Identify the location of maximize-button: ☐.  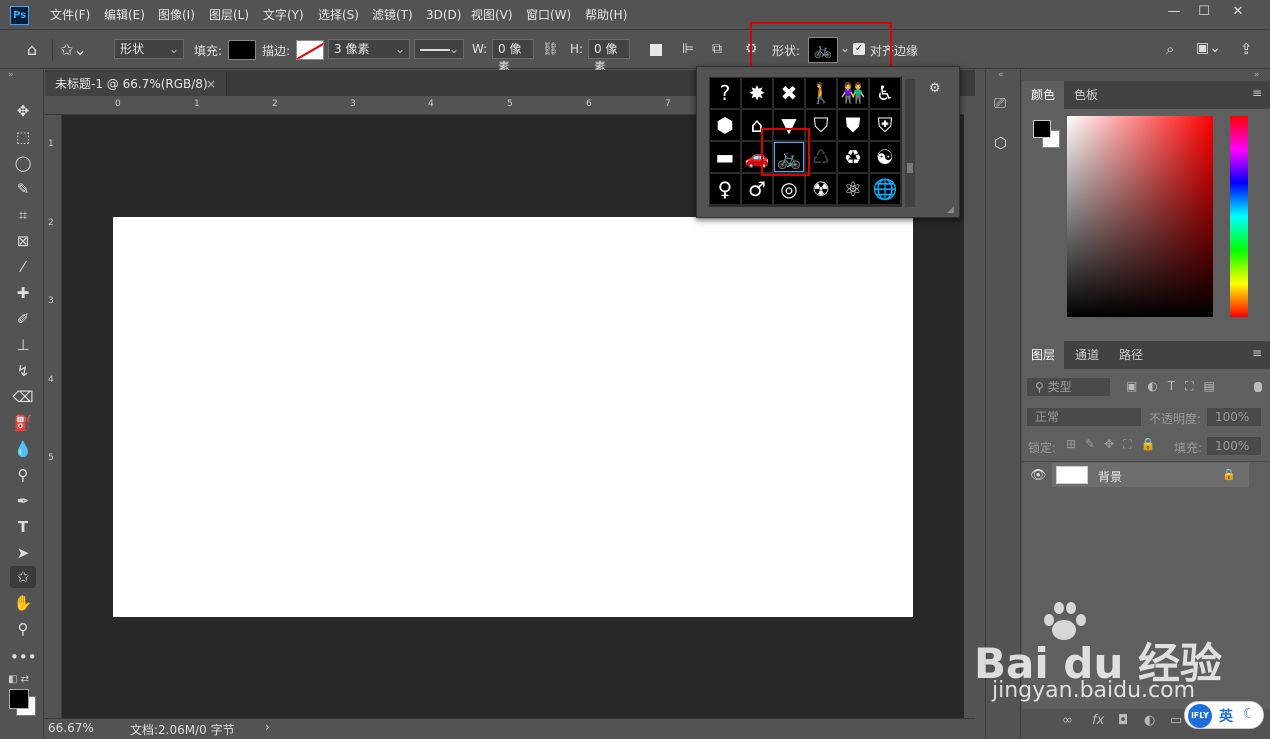
(1204, 12).